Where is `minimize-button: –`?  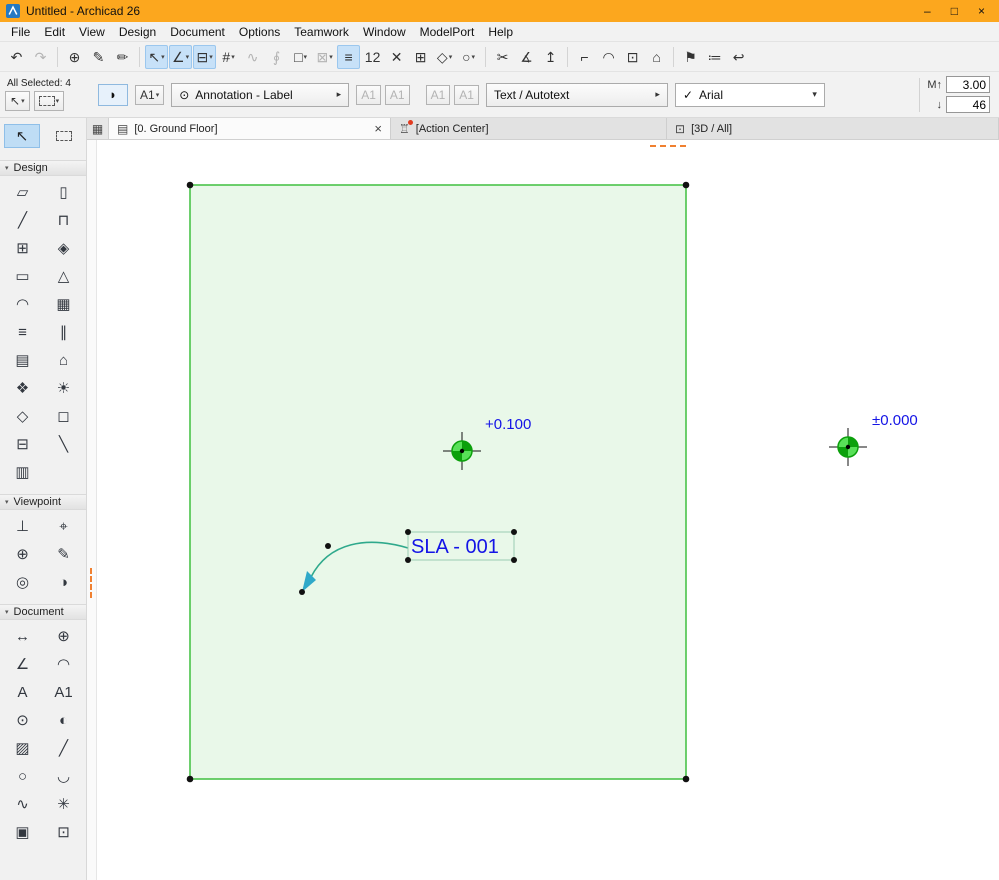
minimize-button: – is located at coordinates (927, 11).